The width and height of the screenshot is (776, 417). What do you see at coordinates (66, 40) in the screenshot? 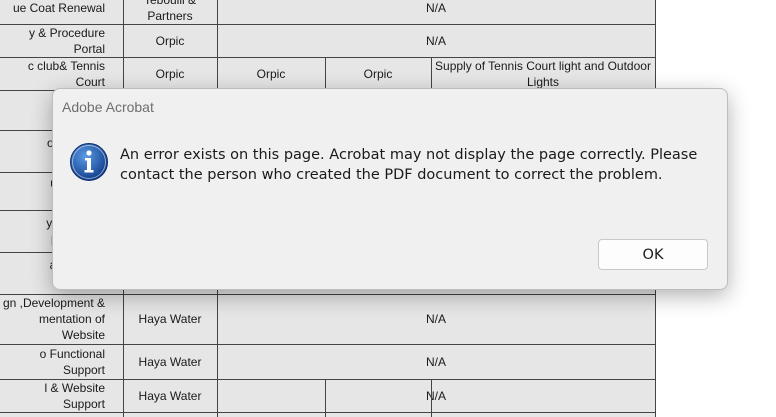
I see `service-cell: y & Procedure Portal` at bounding box center [66, 40].